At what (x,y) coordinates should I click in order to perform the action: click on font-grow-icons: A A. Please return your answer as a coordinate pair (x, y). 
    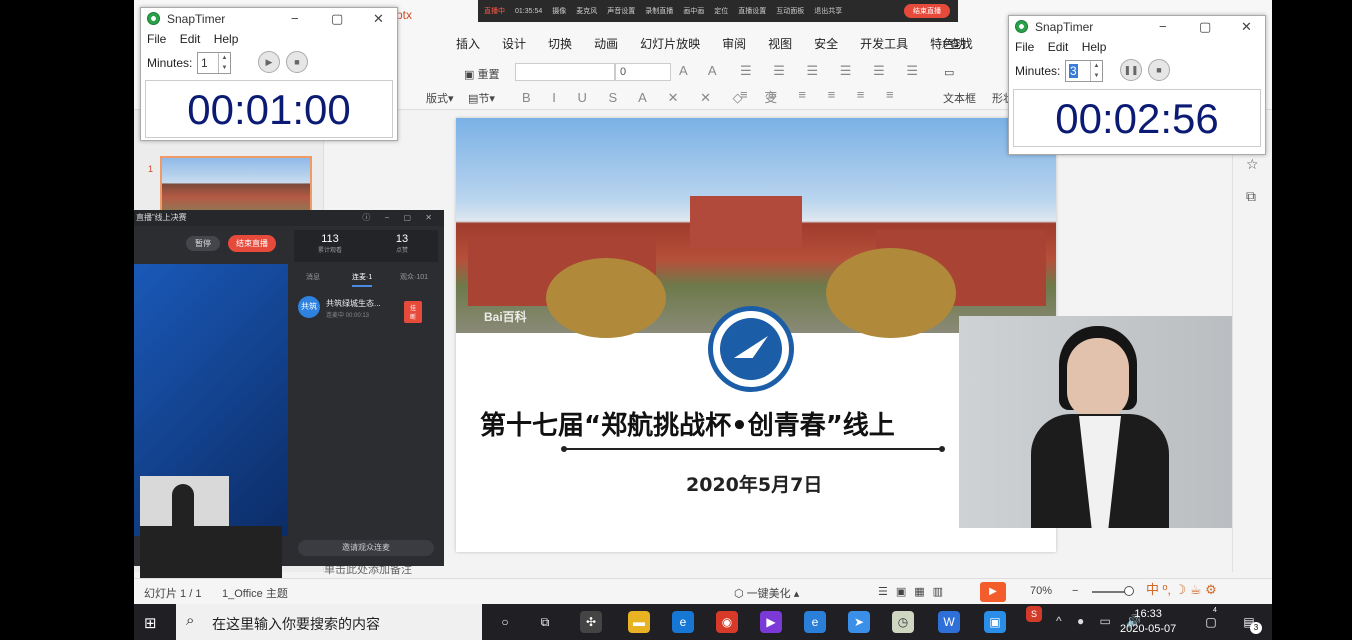
    Looking at the image, I should click on (702, 70).